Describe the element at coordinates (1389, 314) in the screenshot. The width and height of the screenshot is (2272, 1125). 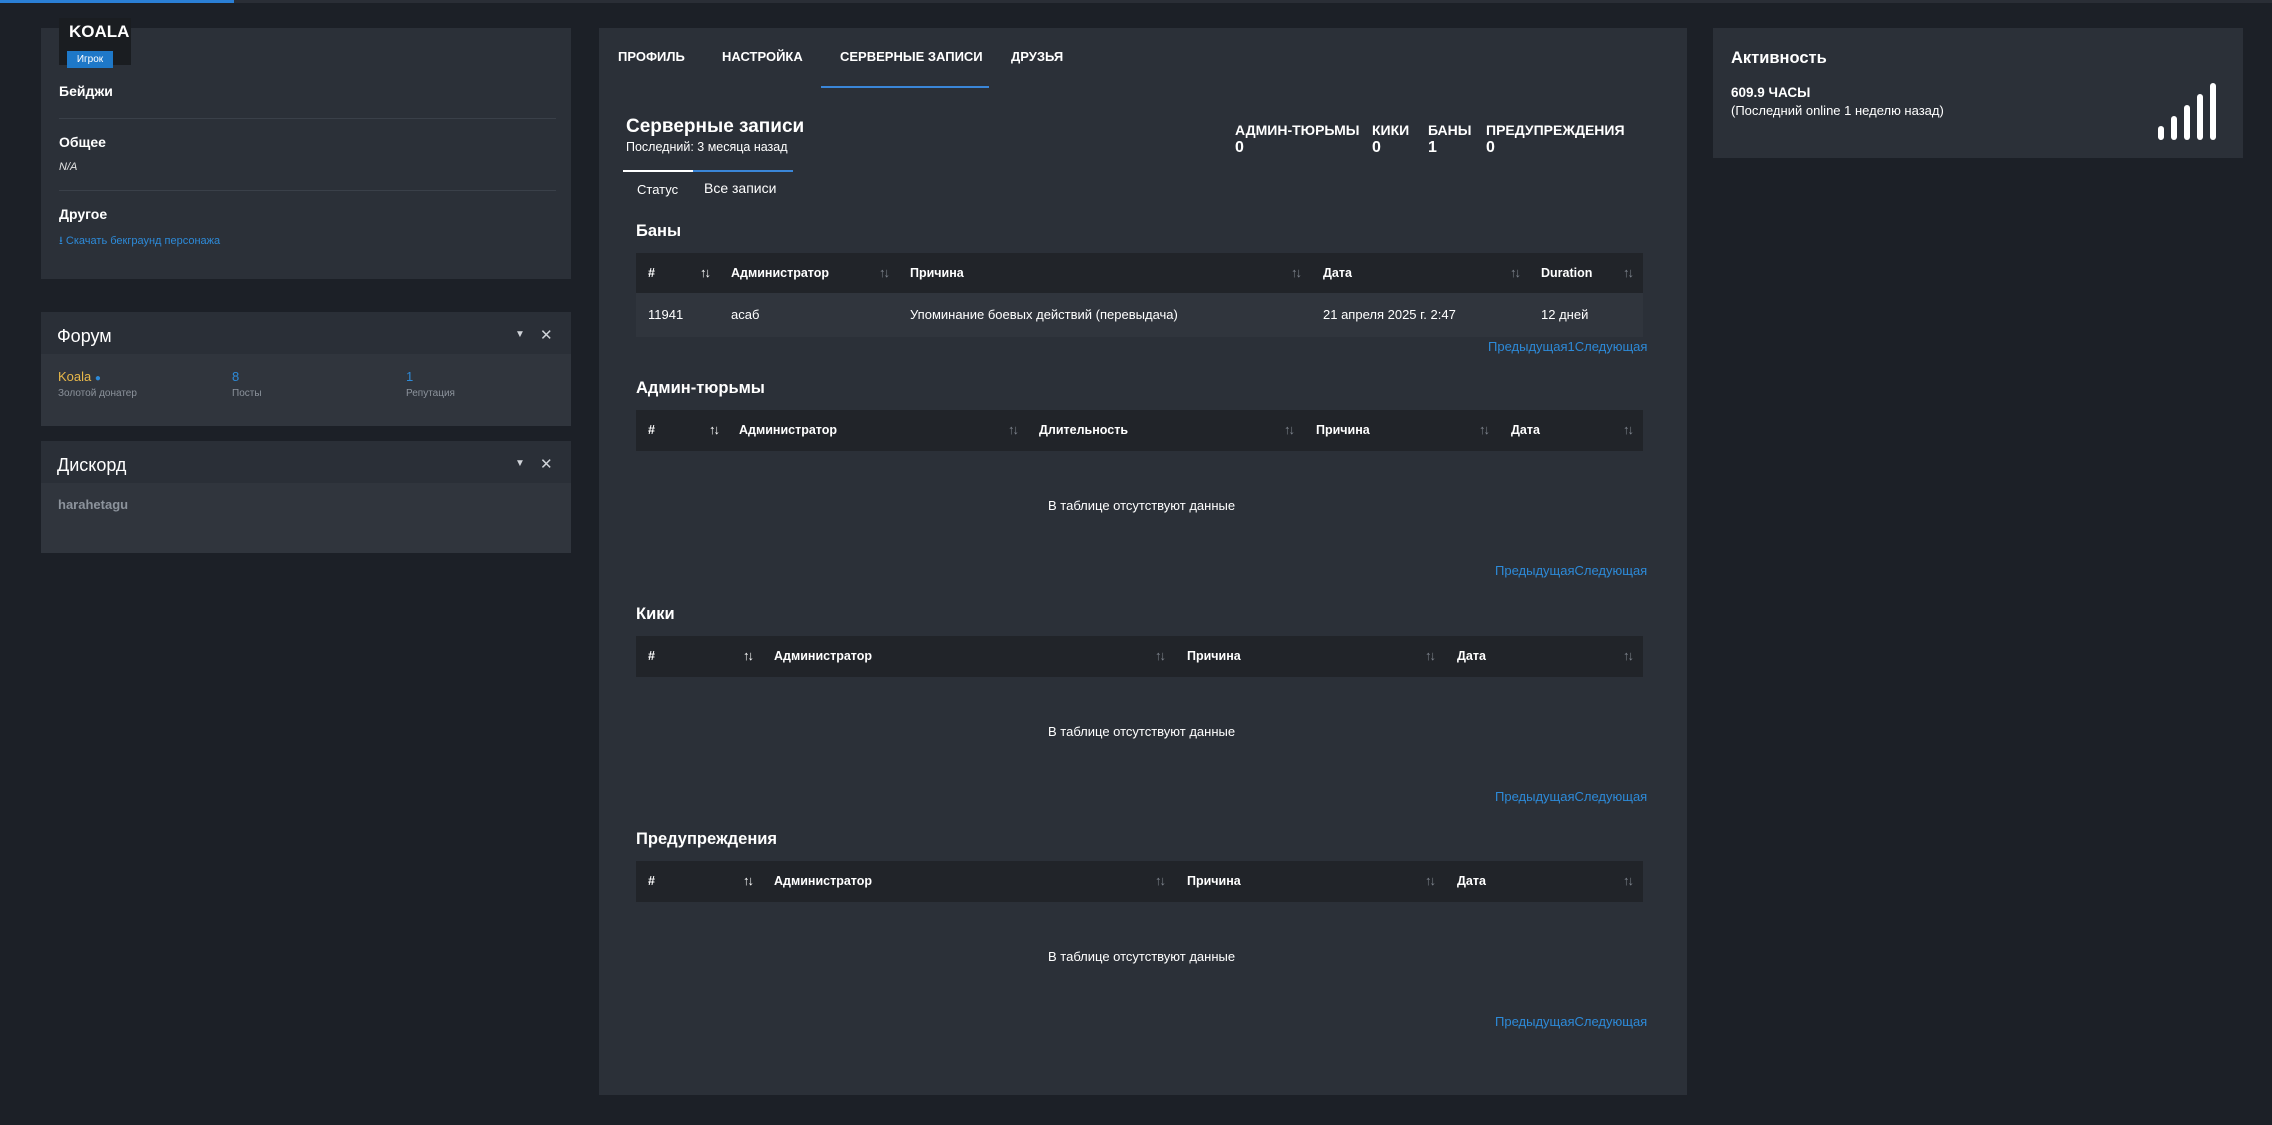
I see `cell-date: 21 апреля 2025 г. 2:47` at that location.